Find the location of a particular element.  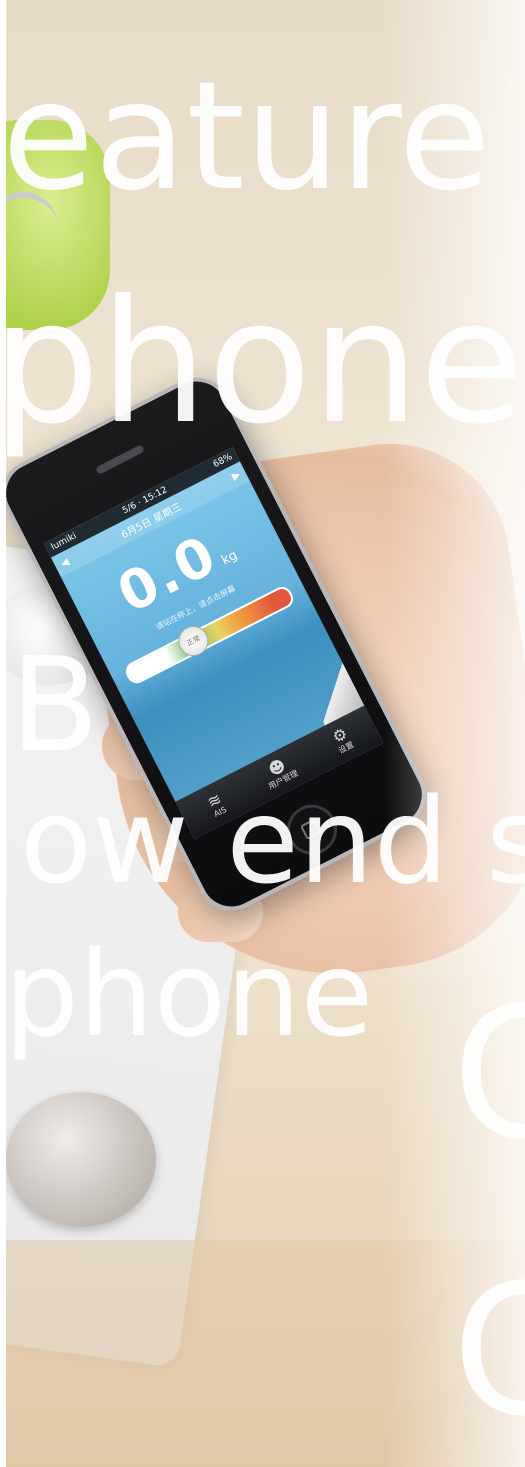

weight-unit: kg is located at coordinates (229, 558).